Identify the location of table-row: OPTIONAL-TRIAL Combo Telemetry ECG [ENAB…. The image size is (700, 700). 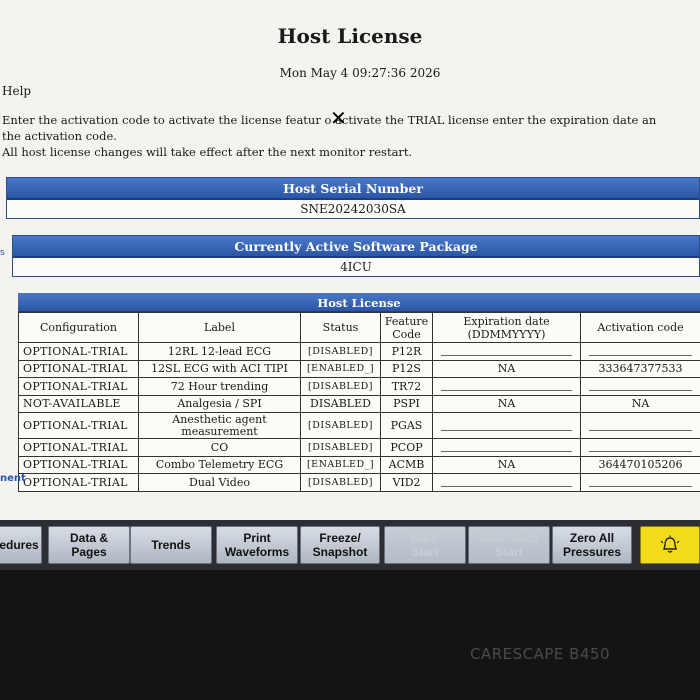
(359, 464).